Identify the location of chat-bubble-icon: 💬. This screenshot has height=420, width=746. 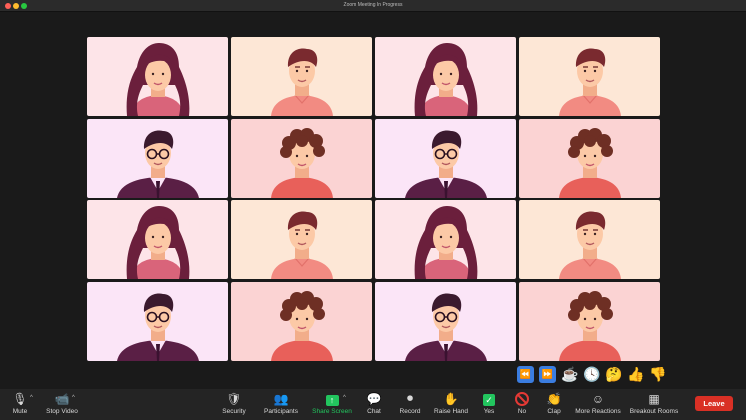
(374, 399).